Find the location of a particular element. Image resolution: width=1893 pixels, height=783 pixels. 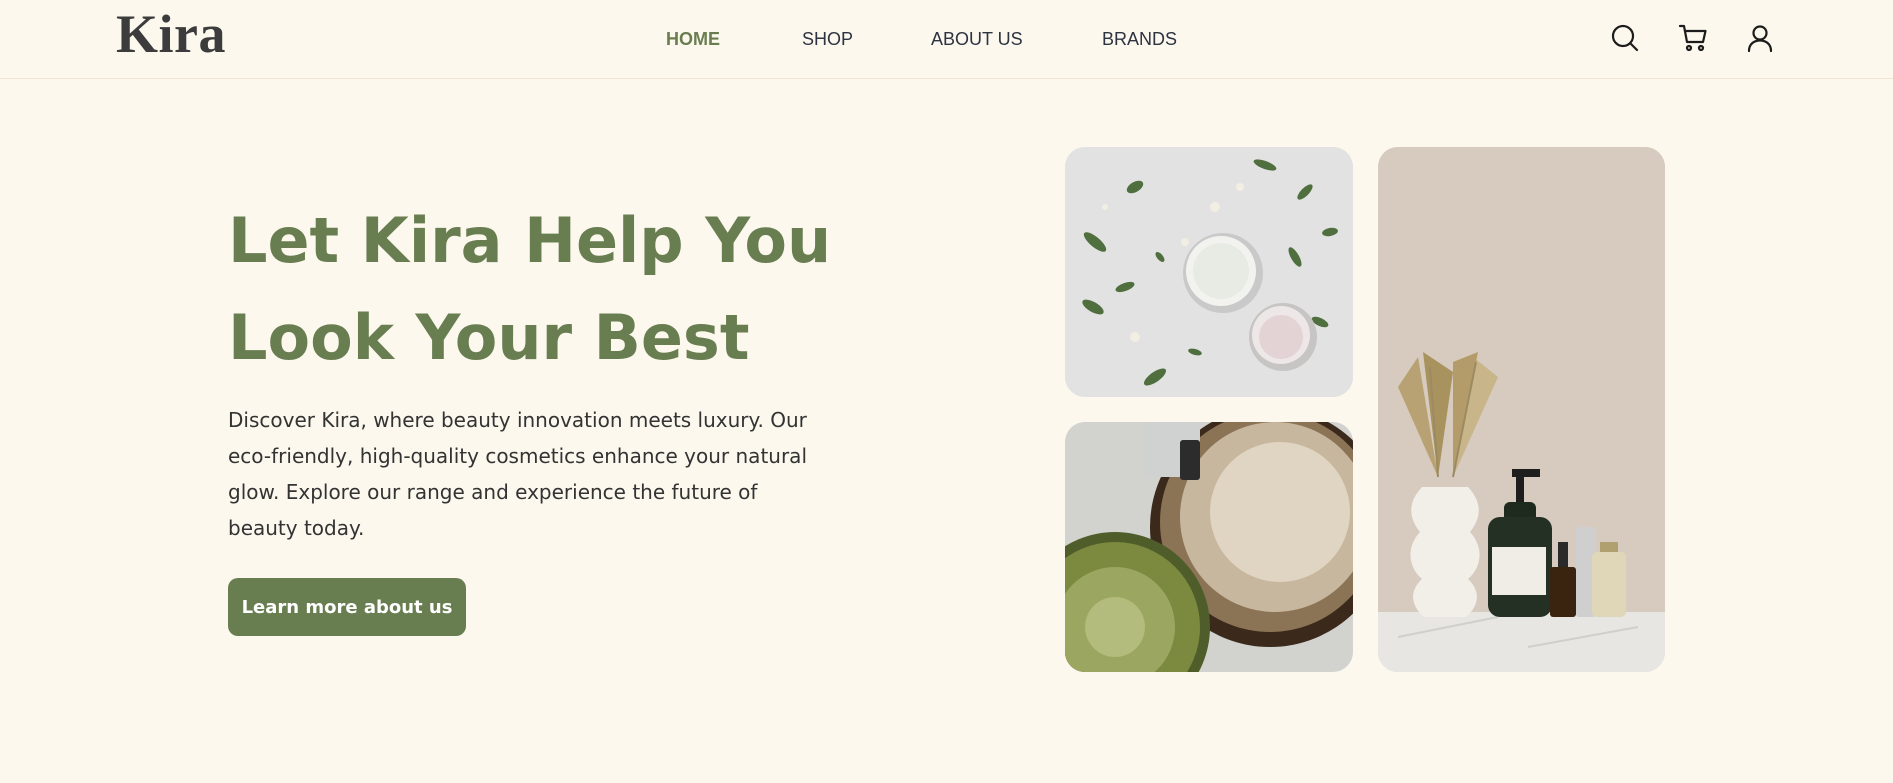

hero-title-line-2: Look Your Best is located at coordinates (489, 337).